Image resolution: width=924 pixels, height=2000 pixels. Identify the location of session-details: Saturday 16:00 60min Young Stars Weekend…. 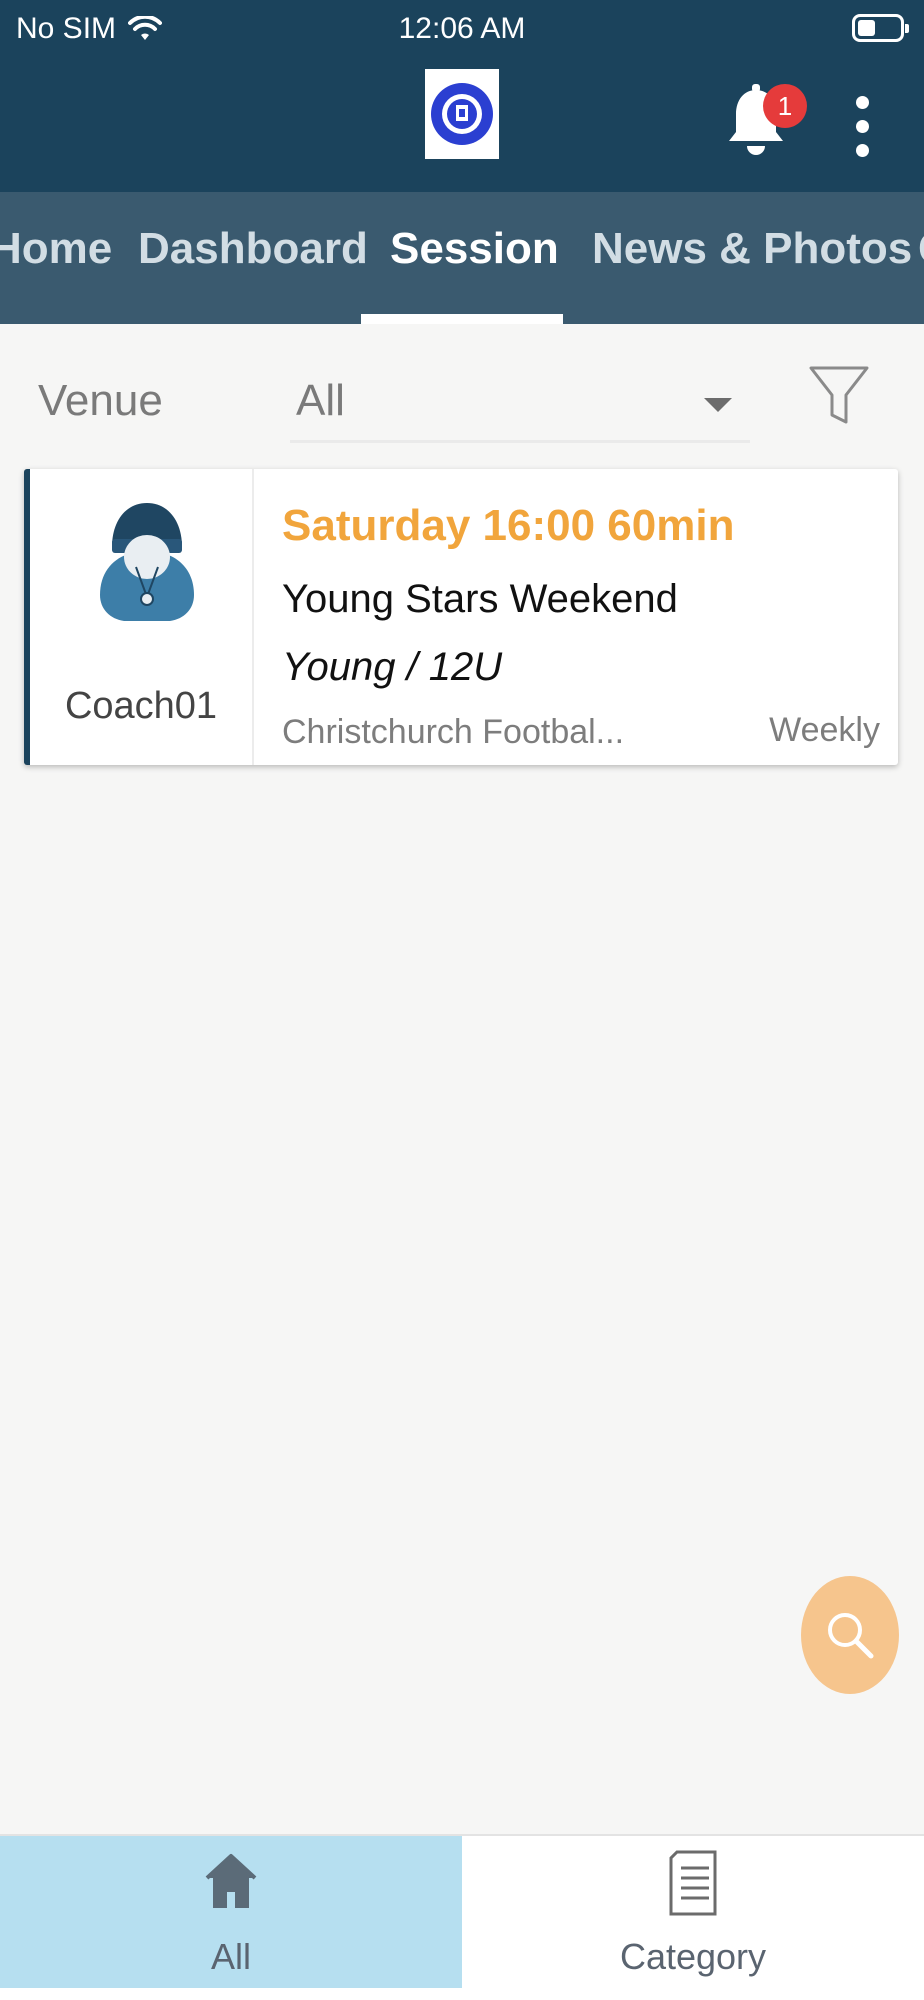
(581, 617).